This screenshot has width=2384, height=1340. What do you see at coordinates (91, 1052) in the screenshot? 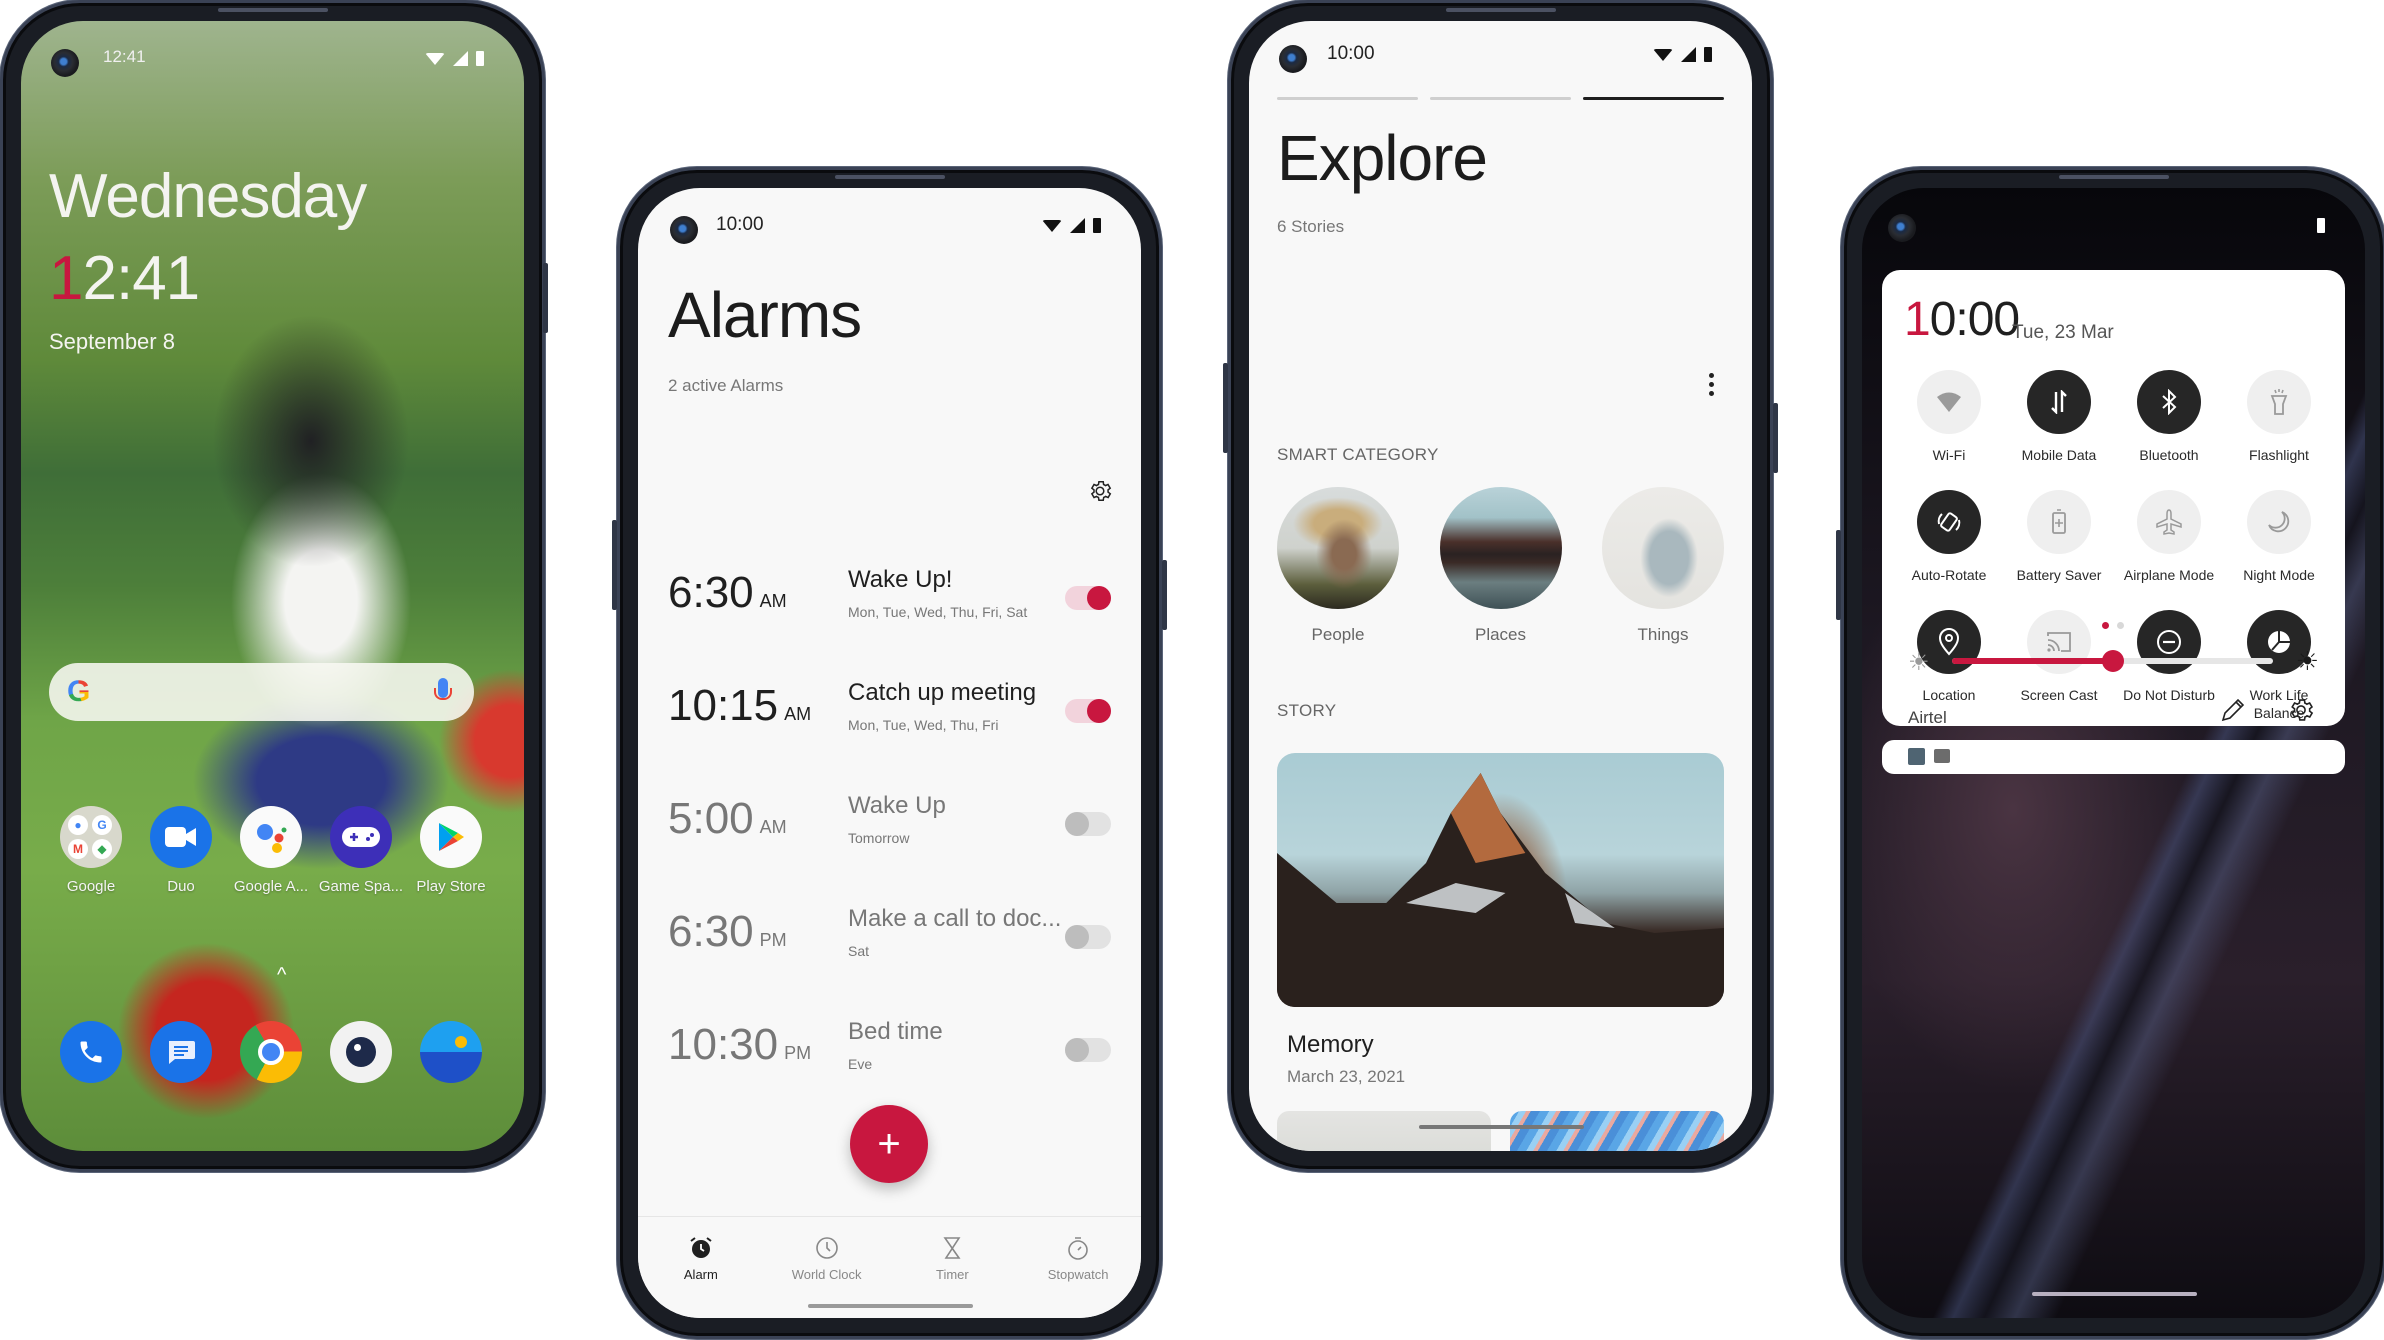
I see `dock-phone` at bounding box center [91, 1052].